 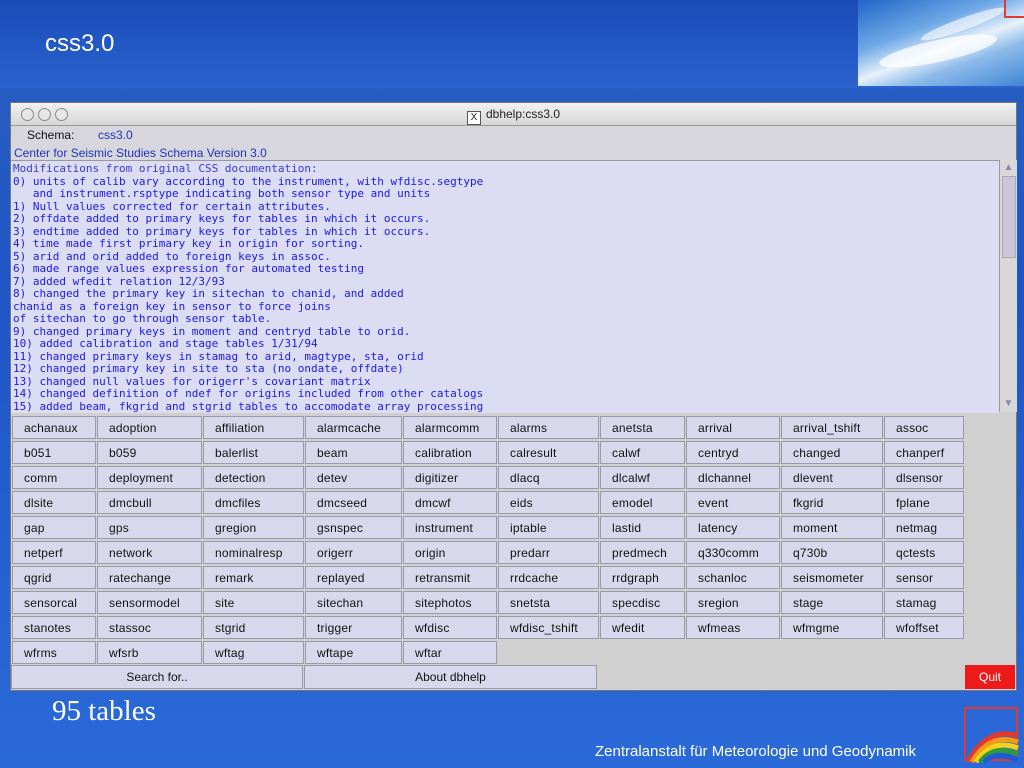 What do you see at coordinates (733, 577) in the screenshot?
I see `table-button-schanloc: schanloc` at bounding box center [733, 577].